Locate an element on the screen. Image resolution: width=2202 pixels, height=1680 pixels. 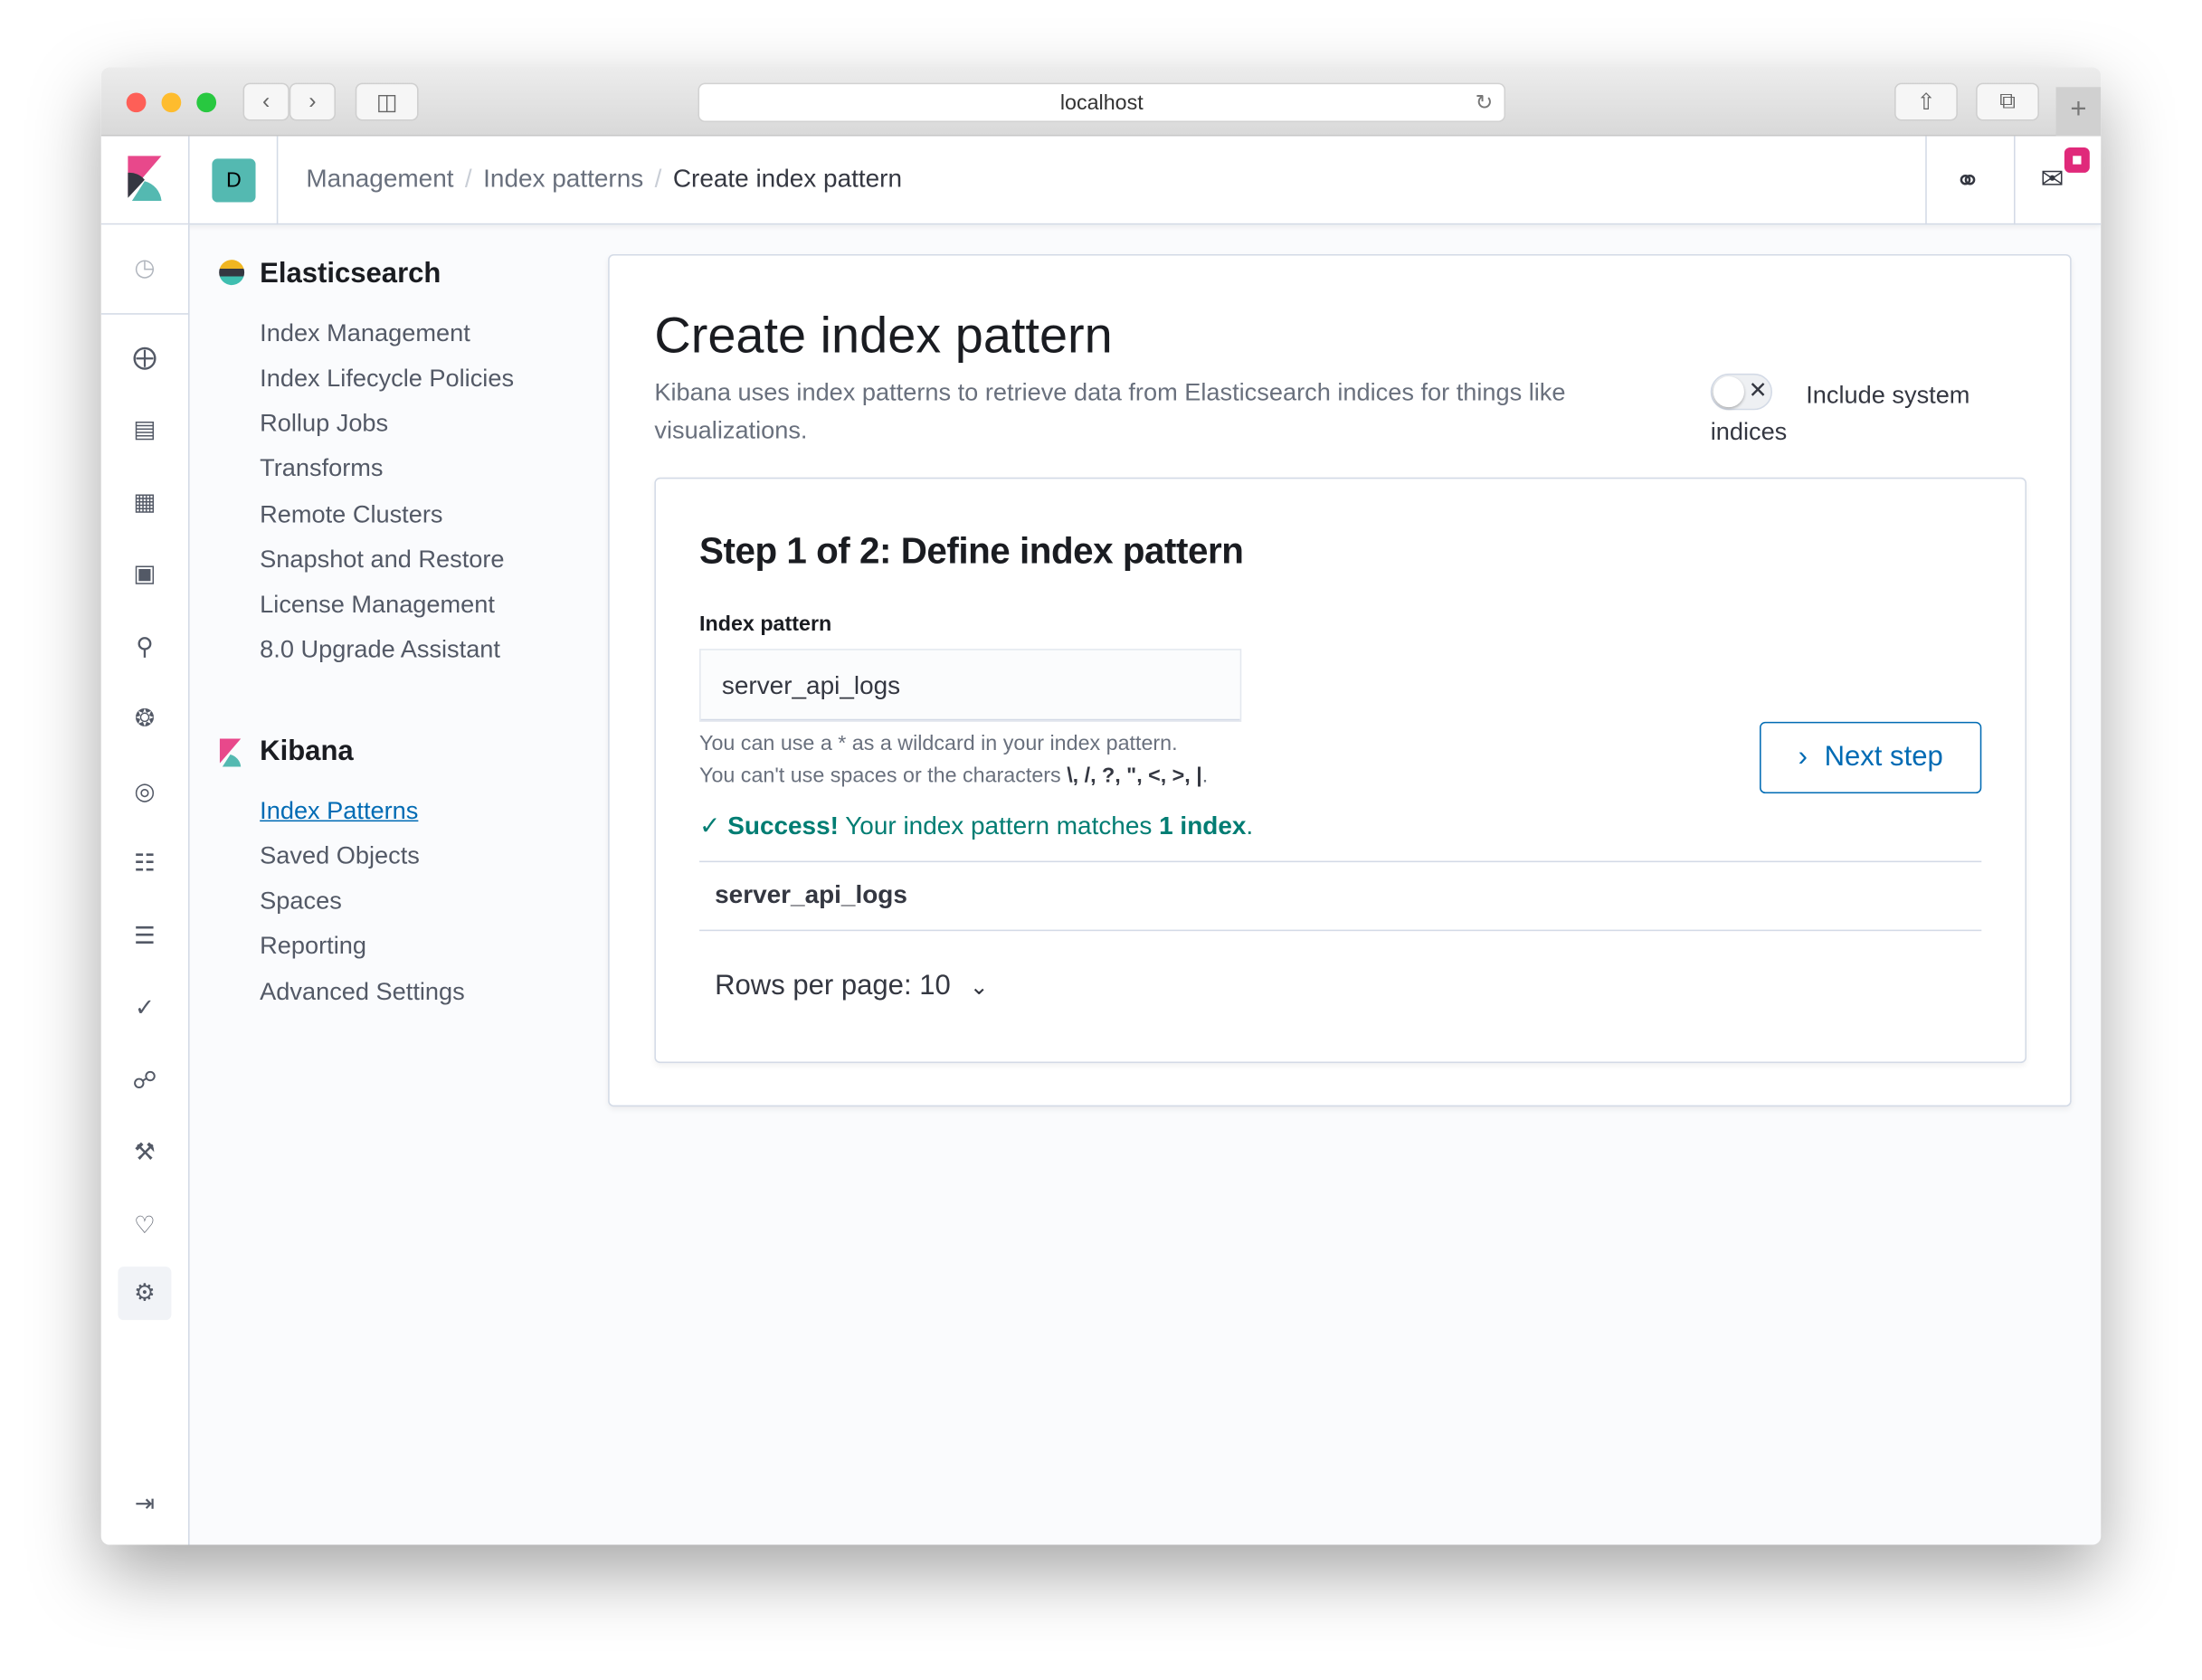
browser-titlebar: ‹ › ◫ localhost ↻ ⇧ ⧉ + is located at coordinates (1101, 102).